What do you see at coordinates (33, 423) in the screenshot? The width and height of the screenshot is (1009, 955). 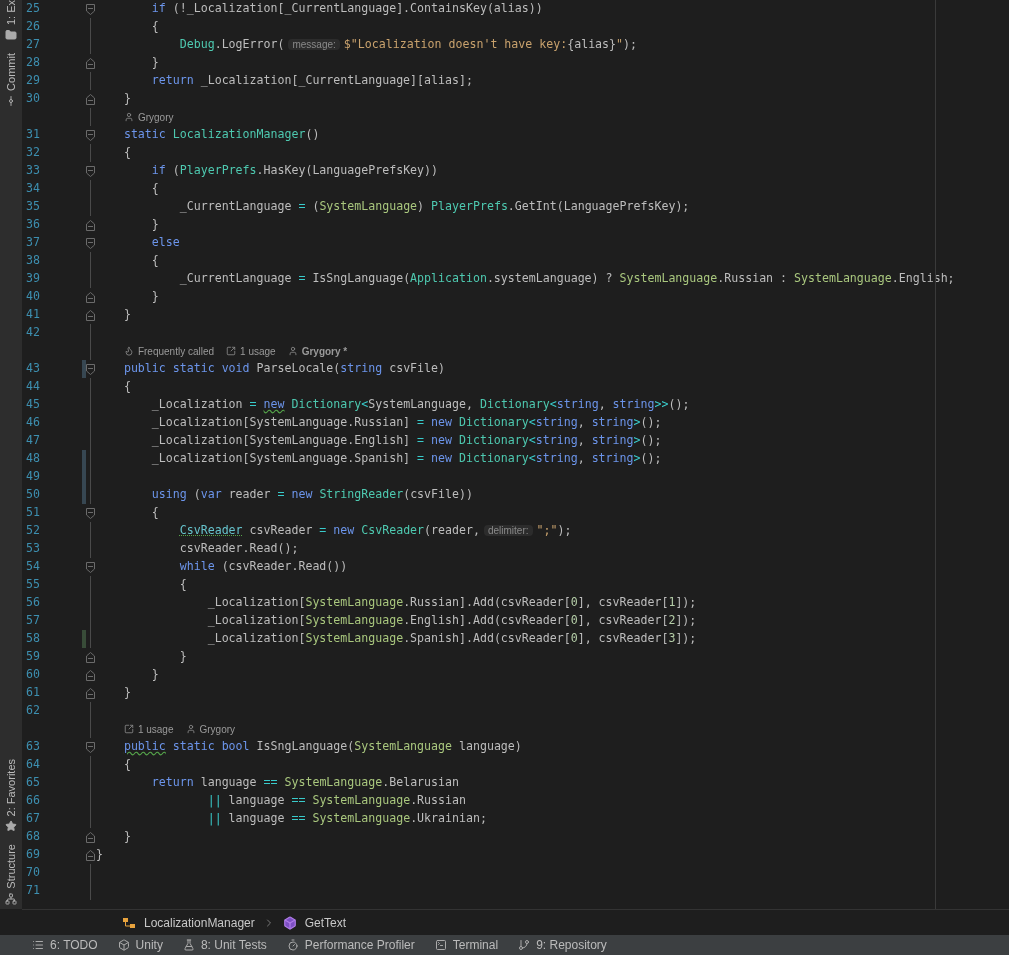 I see `line-number: 46` at bounding box center [33, 423].